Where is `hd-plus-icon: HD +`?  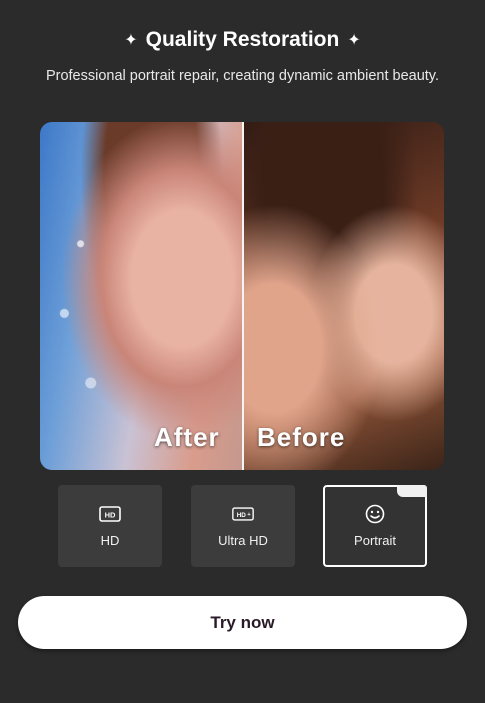
hd-plus-icon: HD + is located at coordinates (243, 514).